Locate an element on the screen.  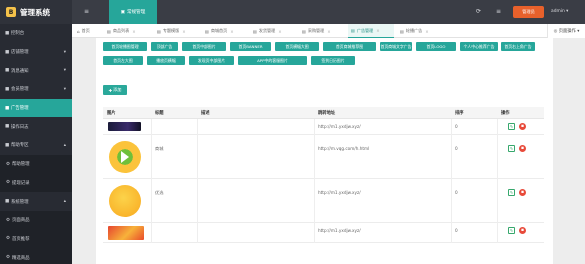
page-tab: ▤ 专题模版 × is located at coordinates (177, 31).